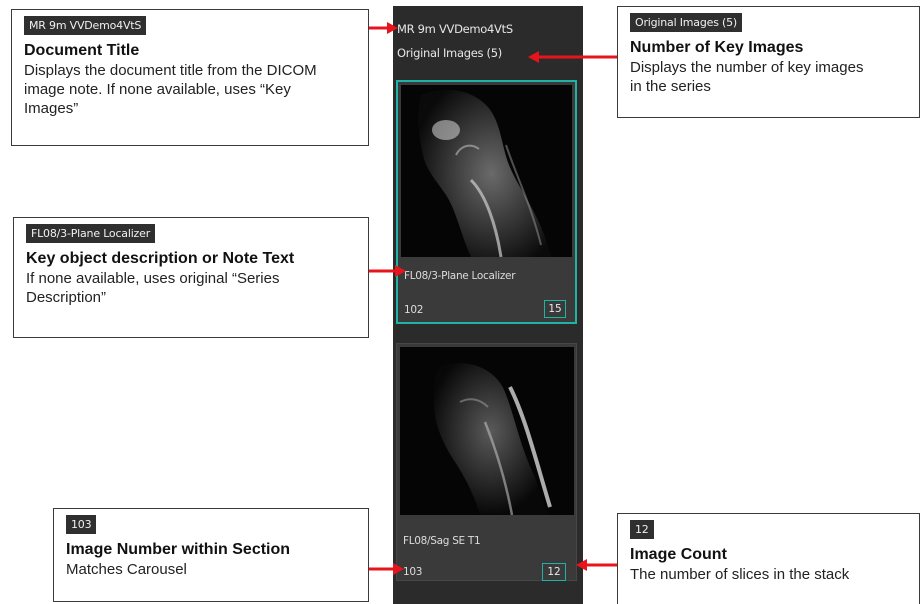 The height and width of the screenshot is (604, 923). Describe the element at coordinates (642, 529) in the screenshot. I see `image-count-chip: 12` at that location.